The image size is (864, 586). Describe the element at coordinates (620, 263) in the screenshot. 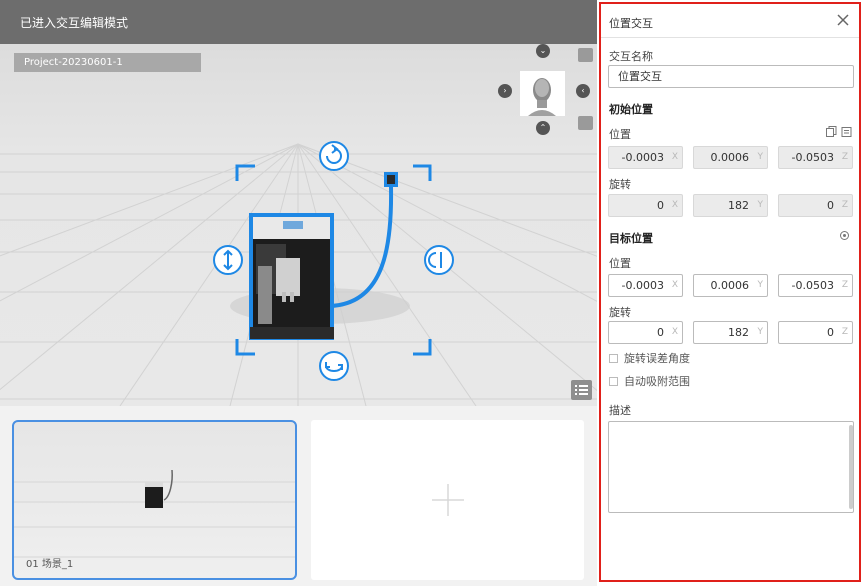

I see `target-position-label: 位置` at that location.